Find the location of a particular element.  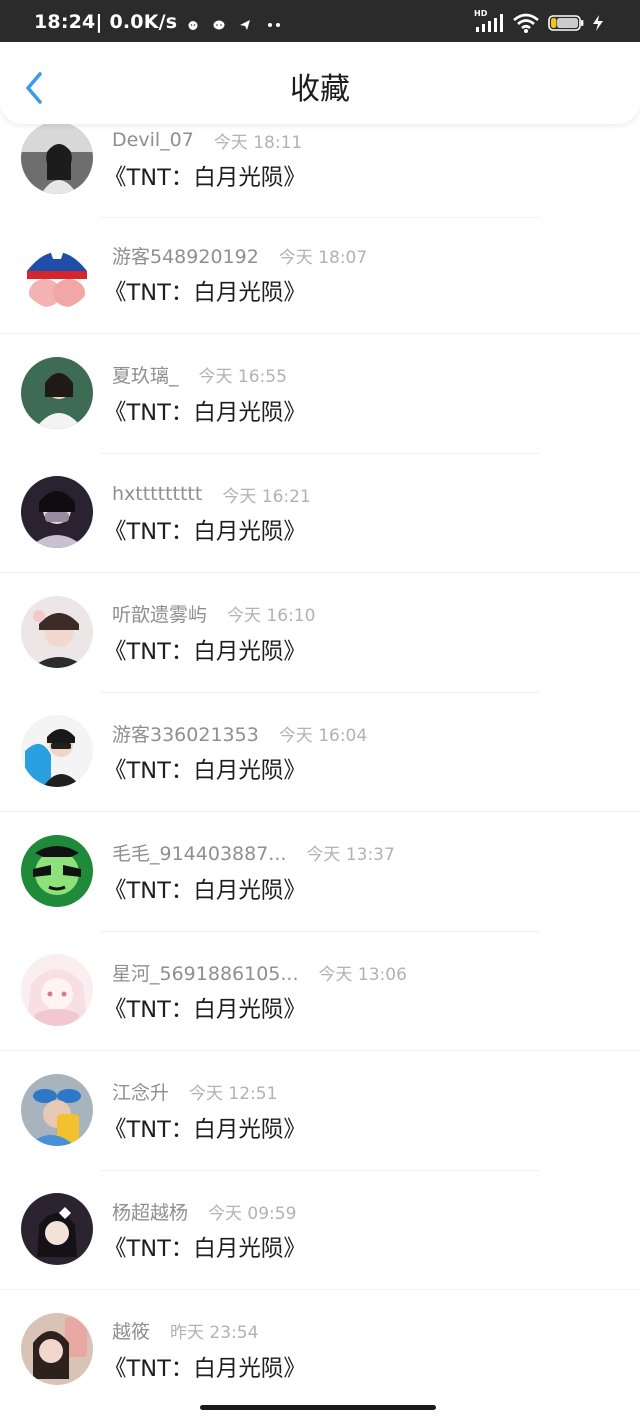

chat-bubble-icon is located at coordinates (219, 23).